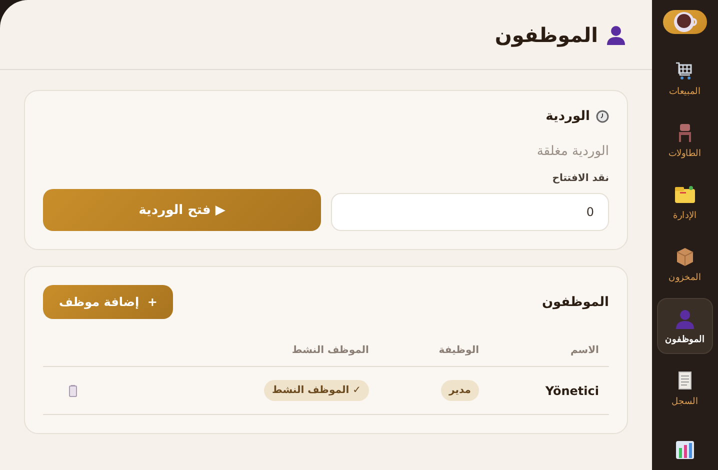 This screenshot has height=470, width=718. Describe the element at coordinates (458, 350) in the screenshot. I see `column-header: الوظيفة` at that location.